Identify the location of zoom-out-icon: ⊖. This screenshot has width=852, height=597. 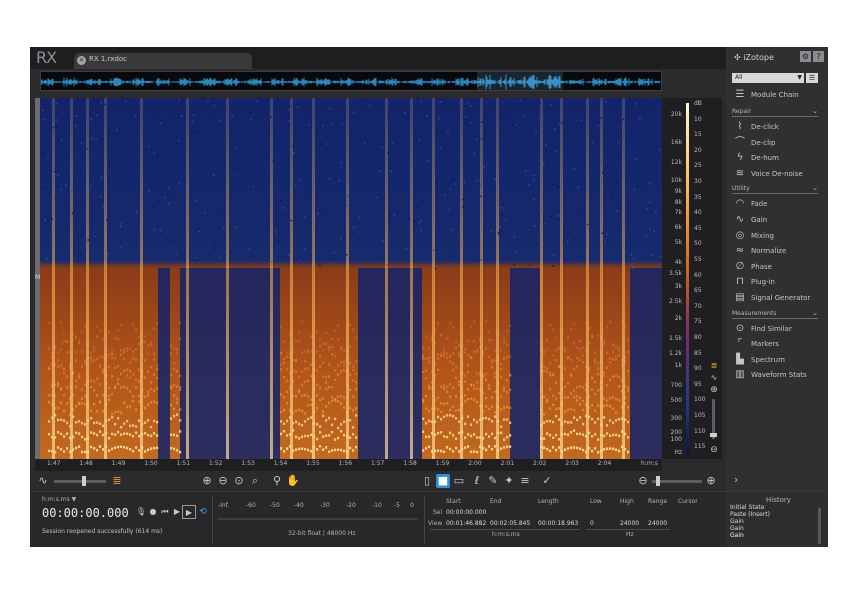
(223, 481).